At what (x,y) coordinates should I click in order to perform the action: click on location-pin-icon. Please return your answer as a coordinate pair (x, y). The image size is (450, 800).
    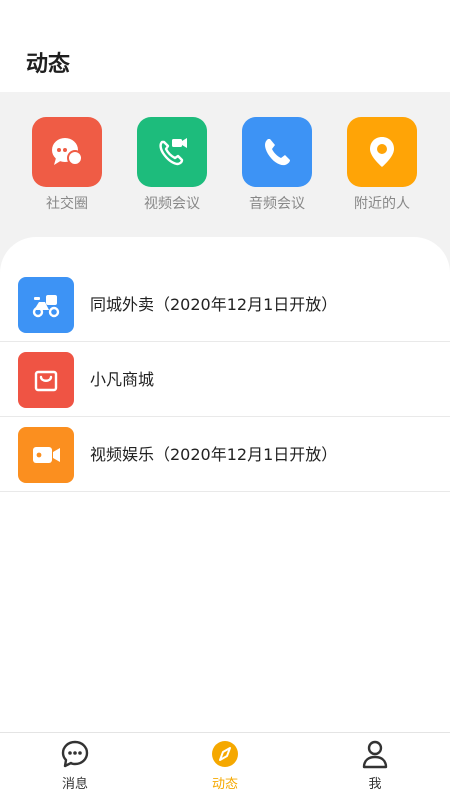
    Looking at the image, I should click on (382, 152).